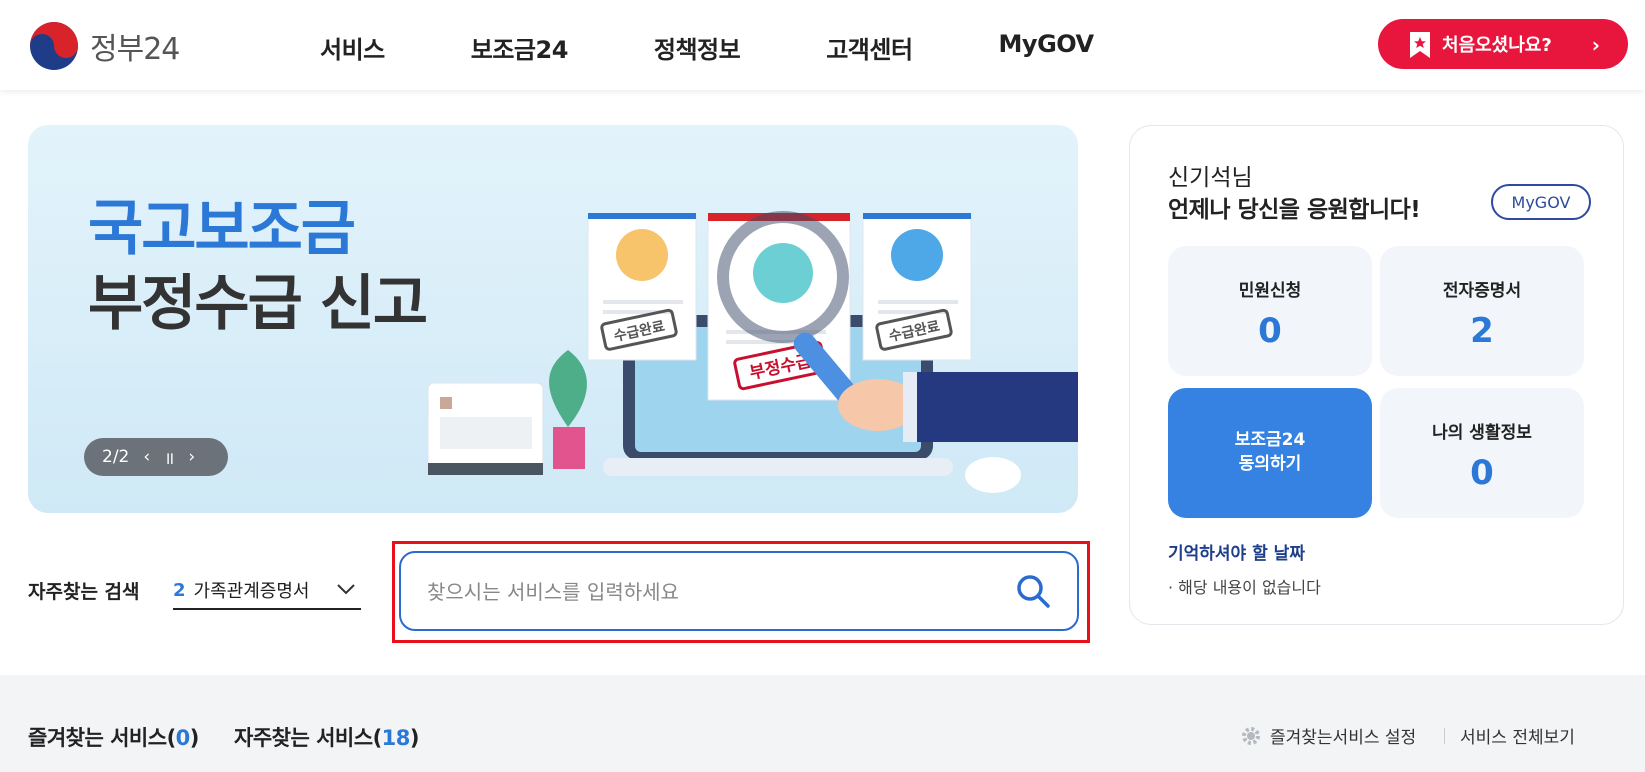  What do you see at coordinates (135, 49) in the screenshot?
I see `logo-text: 정부24` at bounding box center [135, 49].